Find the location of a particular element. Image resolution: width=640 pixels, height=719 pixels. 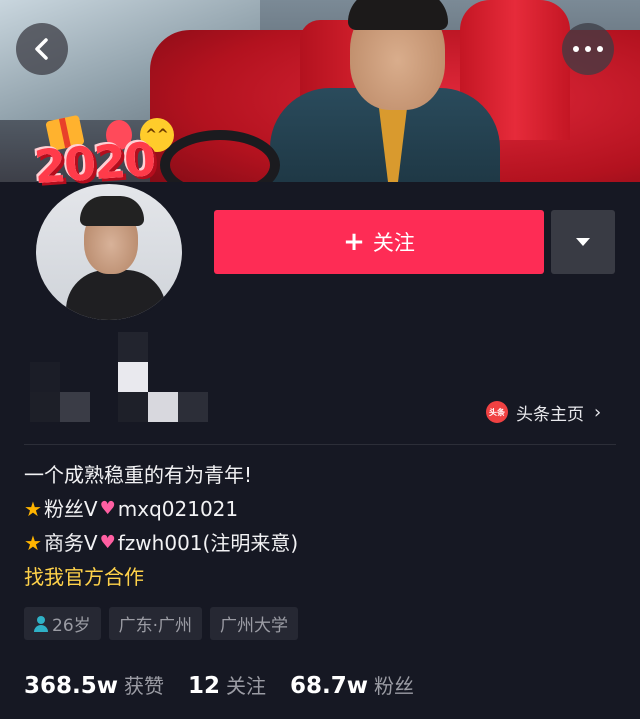

sticker-text: 2020 is located at coordinates (94, 163).